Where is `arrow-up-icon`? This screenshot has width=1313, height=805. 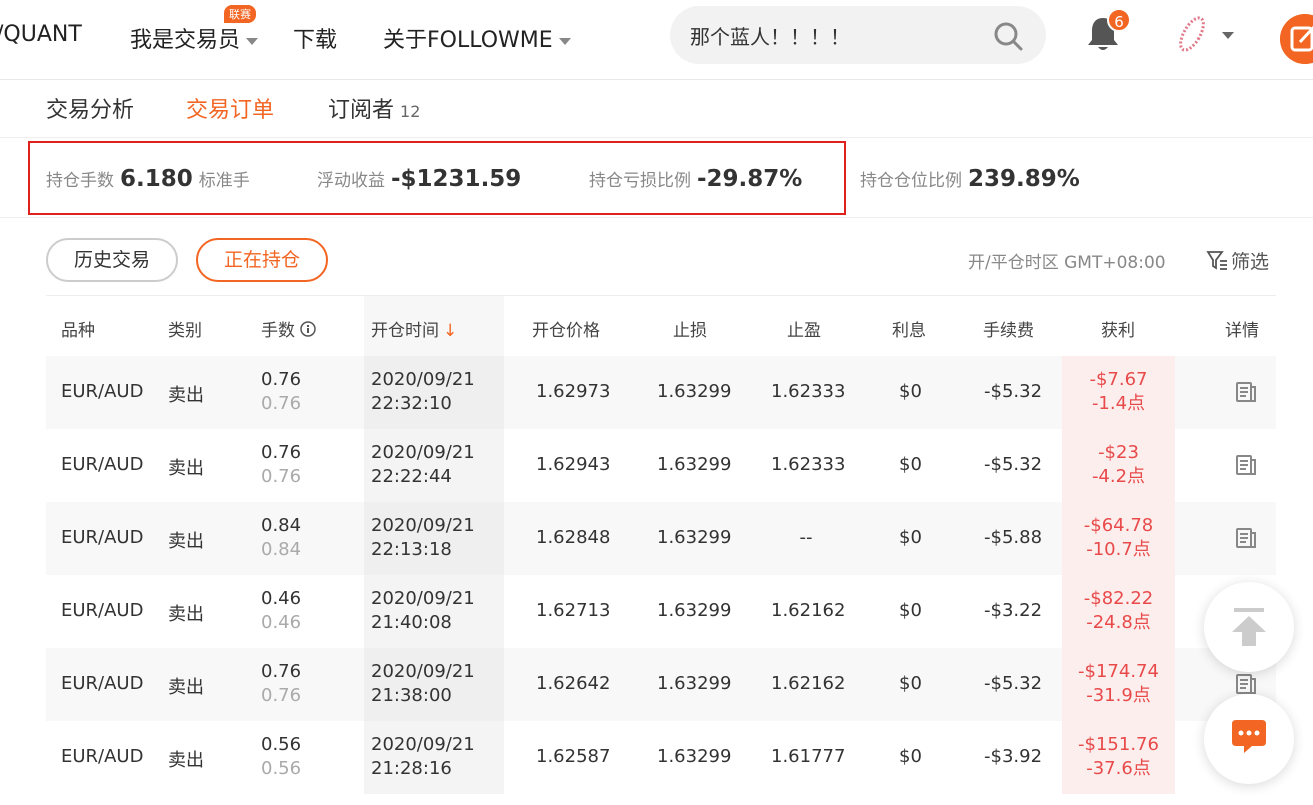 arrow-up-icon is located at coordinates (1249, 627).